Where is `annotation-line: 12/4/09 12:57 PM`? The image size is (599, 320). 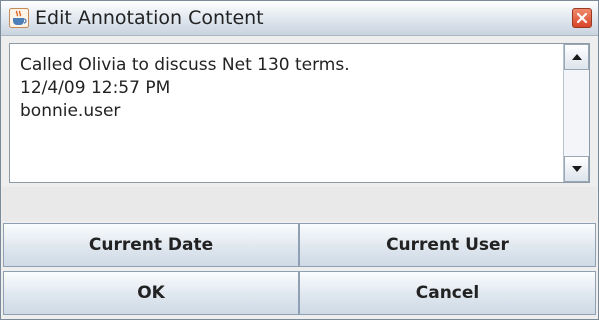 annotation-line: 12/4/09 12:57 PM is located at coordinates (95, 88).